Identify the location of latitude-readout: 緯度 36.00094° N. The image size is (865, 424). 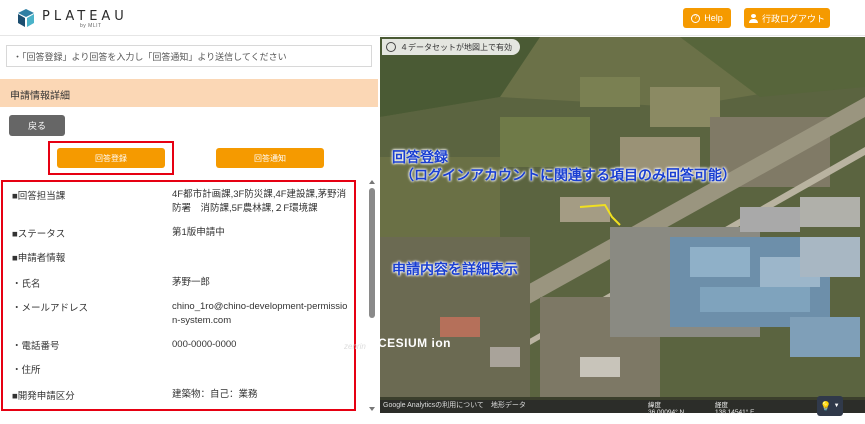
(666, 409).